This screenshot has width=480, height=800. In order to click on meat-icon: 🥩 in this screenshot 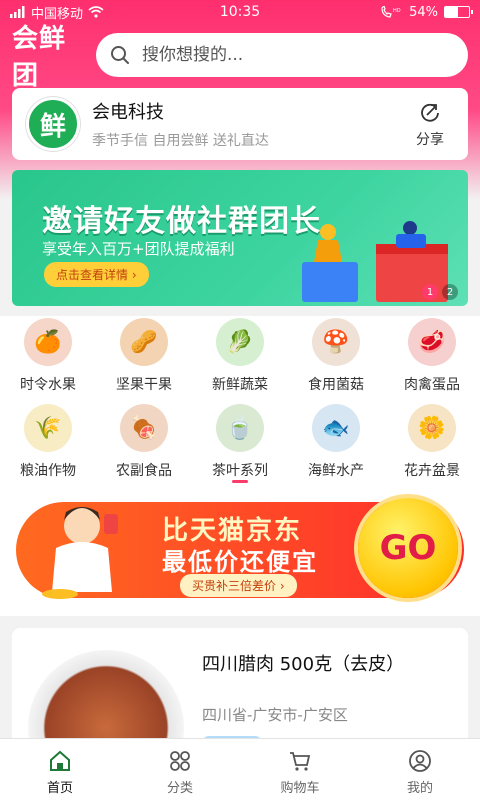, I will do `click(432, 342)`.